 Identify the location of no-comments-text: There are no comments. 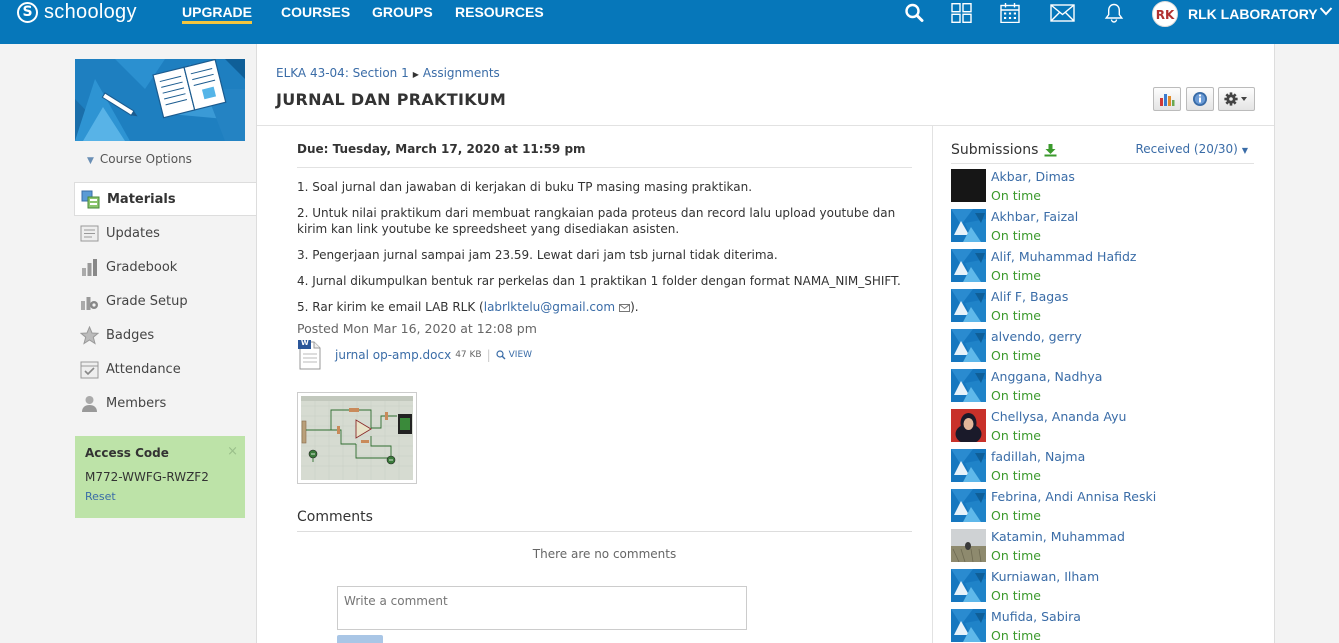
(604, 554).